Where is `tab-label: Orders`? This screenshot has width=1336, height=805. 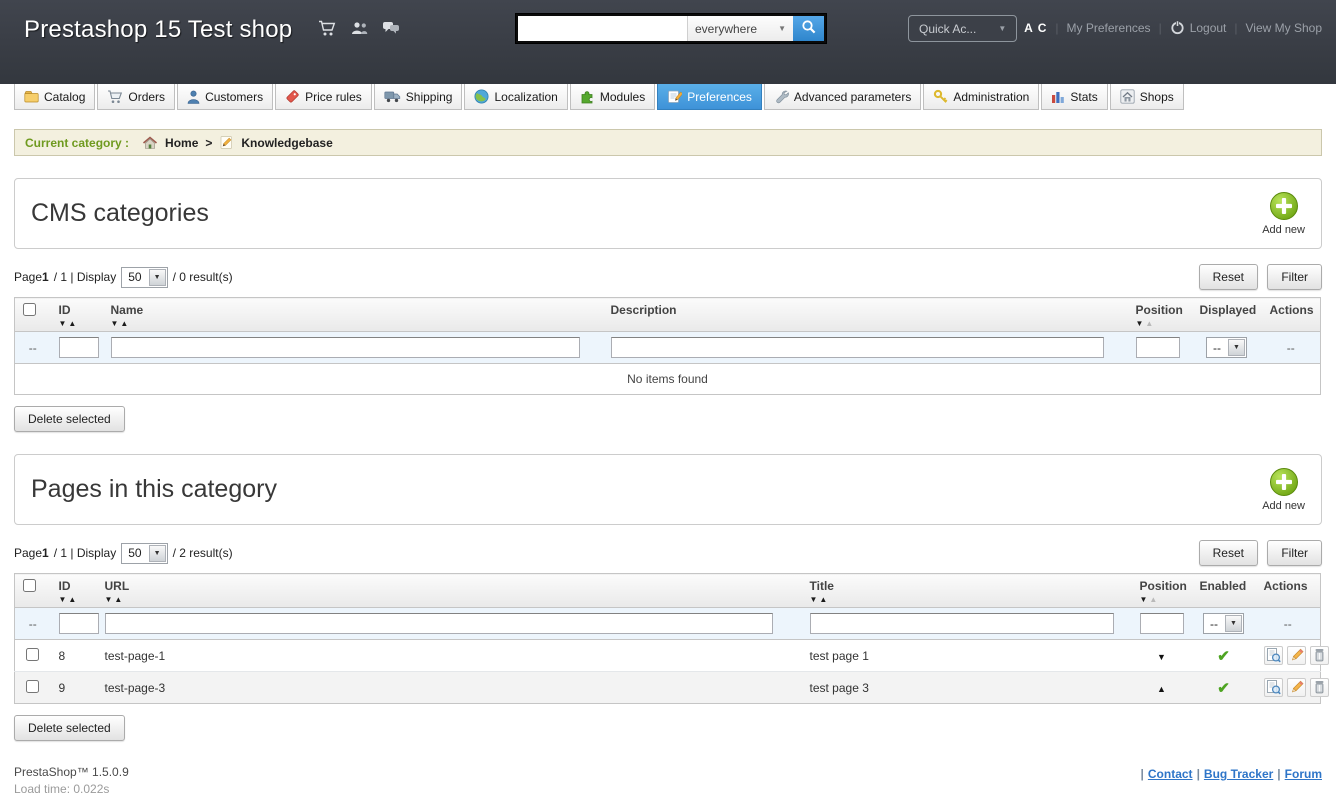 tab-label: Orders is located at coordinates (147, 96).